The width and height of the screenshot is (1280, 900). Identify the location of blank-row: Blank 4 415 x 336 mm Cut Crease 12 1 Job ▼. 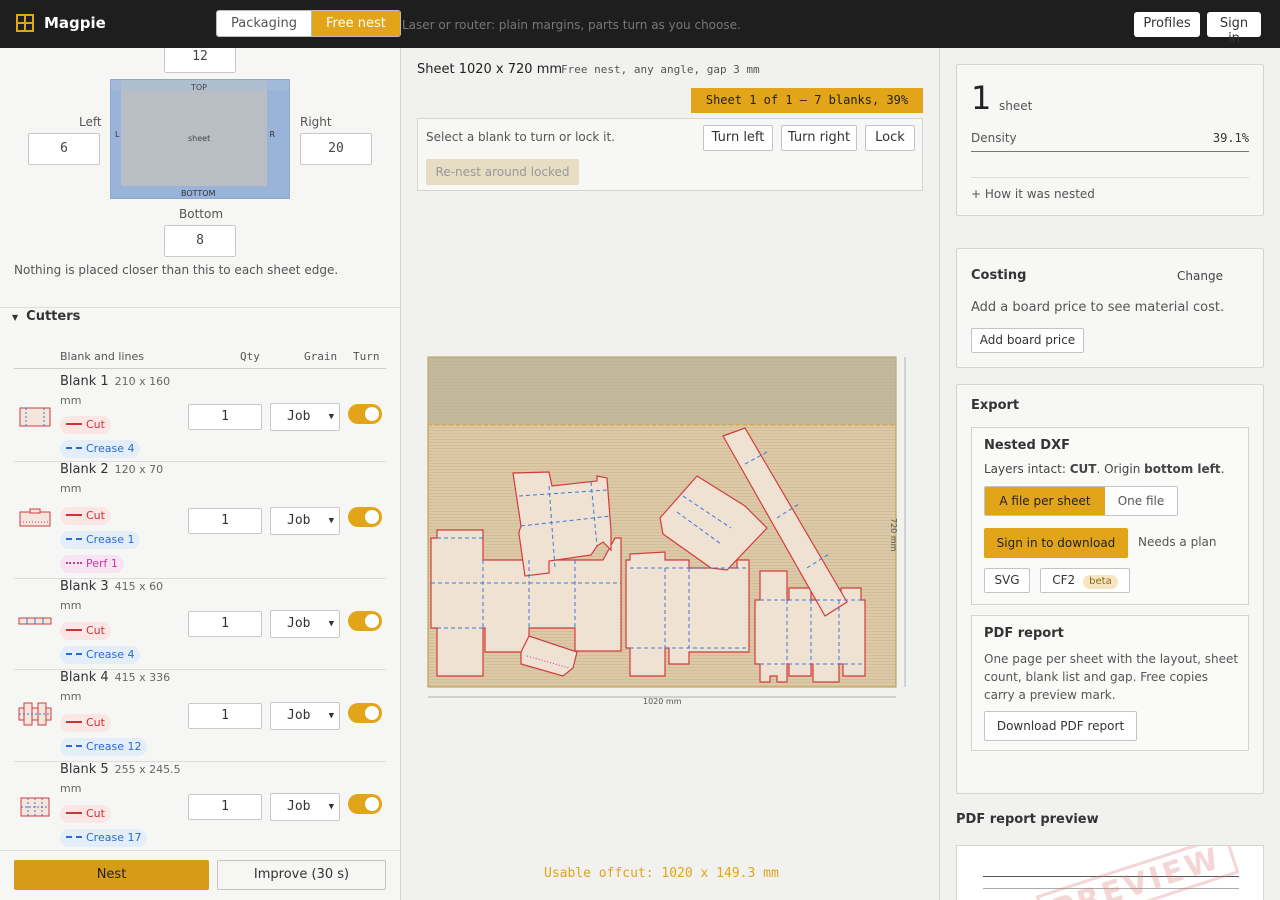
(200, 716).